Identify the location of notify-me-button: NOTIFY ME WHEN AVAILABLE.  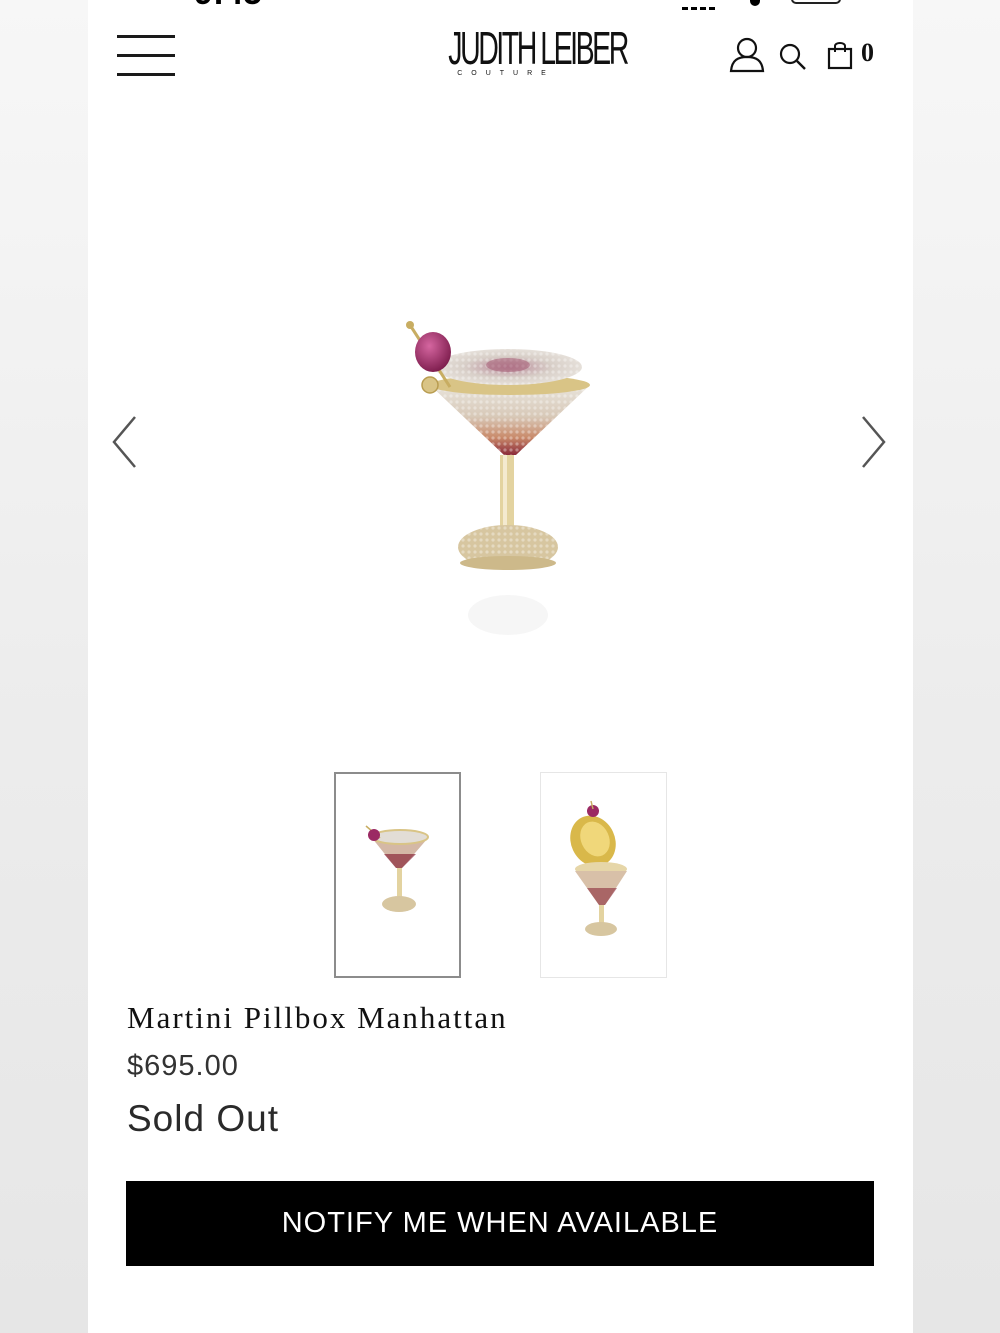
(500, 1223).